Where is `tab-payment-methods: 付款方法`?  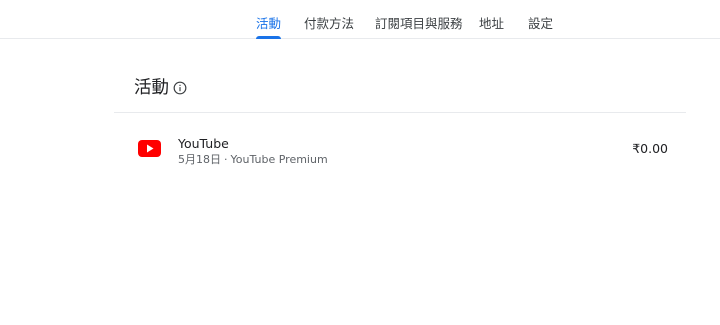 tab-payment-methods: 付款方法 is located at coordinates (329, 24).